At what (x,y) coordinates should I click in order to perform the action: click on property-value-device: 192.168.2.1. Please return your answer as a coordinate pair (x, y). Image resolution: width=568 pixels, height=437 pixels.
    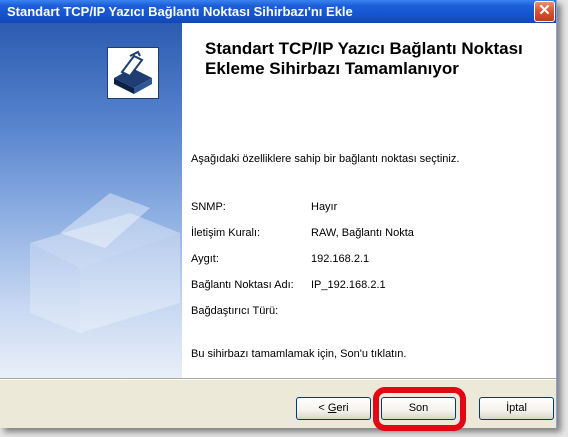
    Looking at the image, I should click on (340, 259).